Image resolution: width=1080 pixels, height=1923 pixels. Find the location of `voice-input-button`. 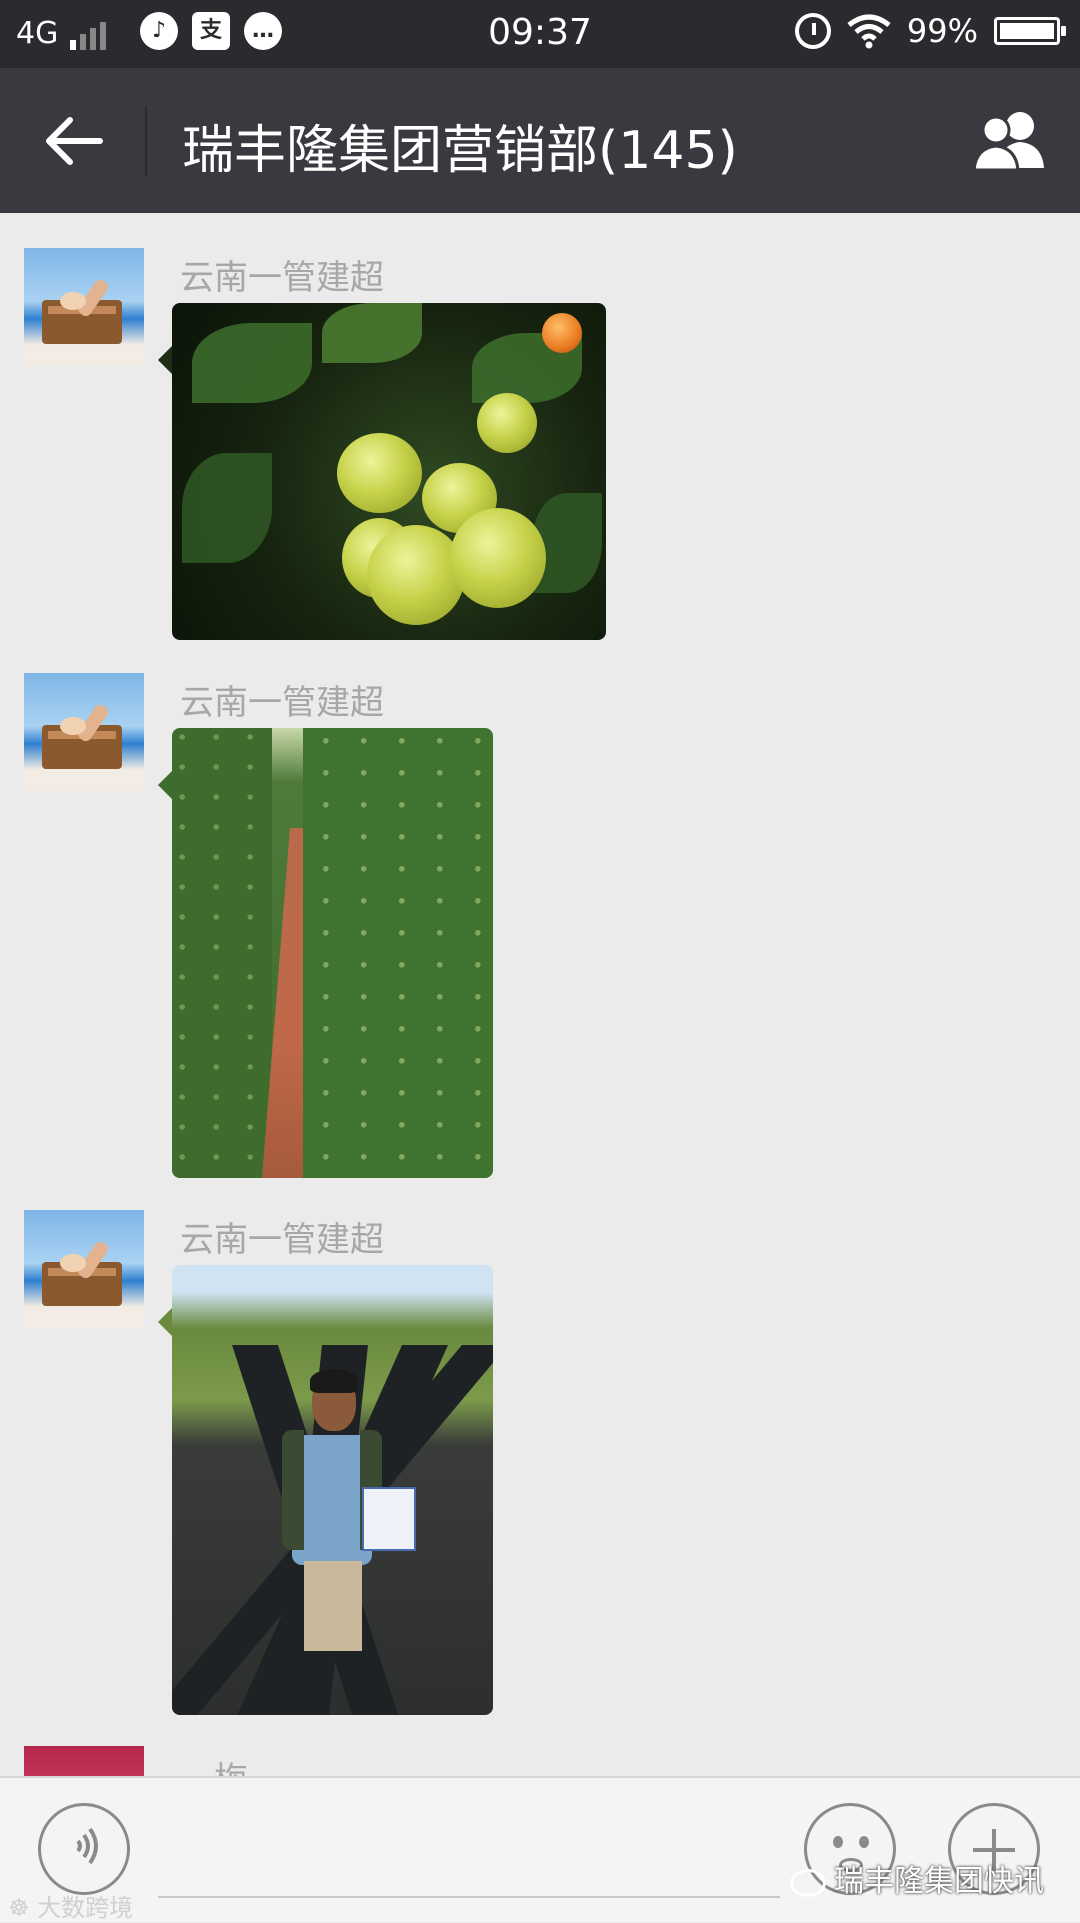

voice-input-button is located at coordinates (84, 1849).